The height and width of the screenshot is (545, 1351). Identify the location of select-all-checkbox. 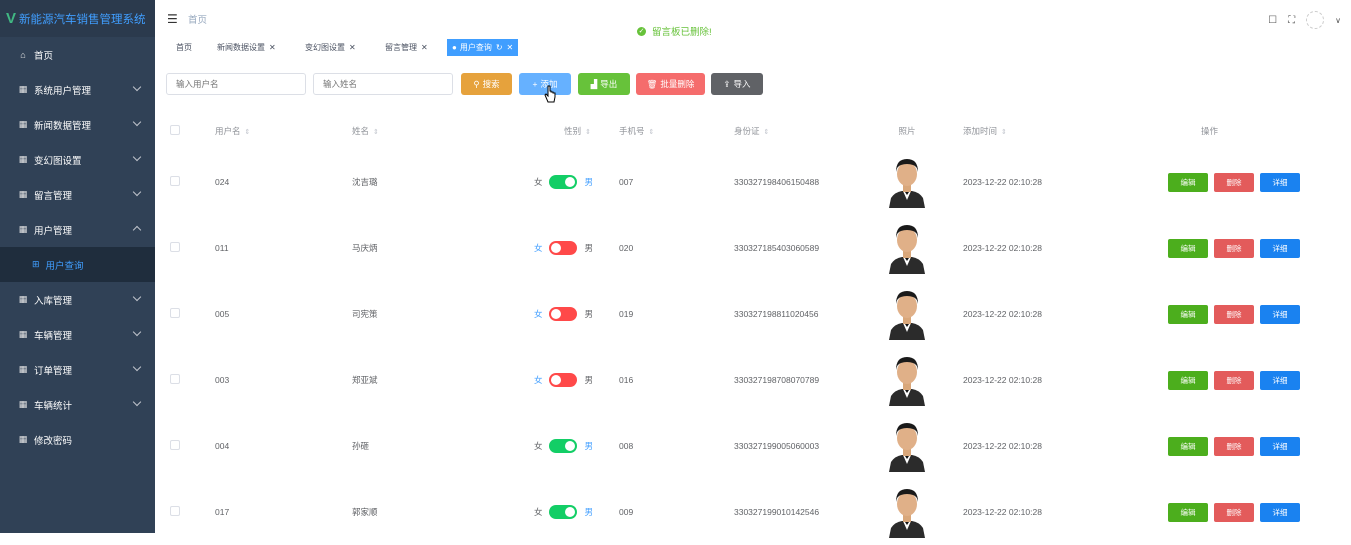
(175, 130).